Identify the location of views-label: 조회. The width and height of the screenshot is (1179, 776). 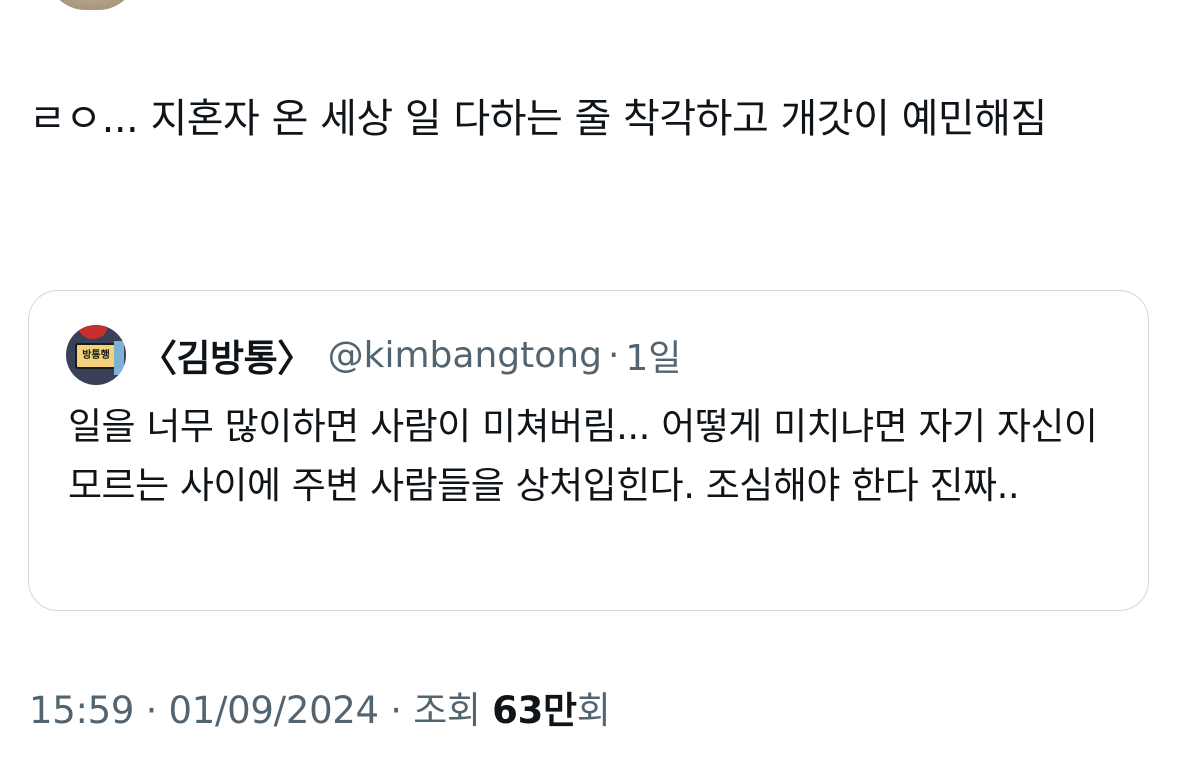
(453, 710).